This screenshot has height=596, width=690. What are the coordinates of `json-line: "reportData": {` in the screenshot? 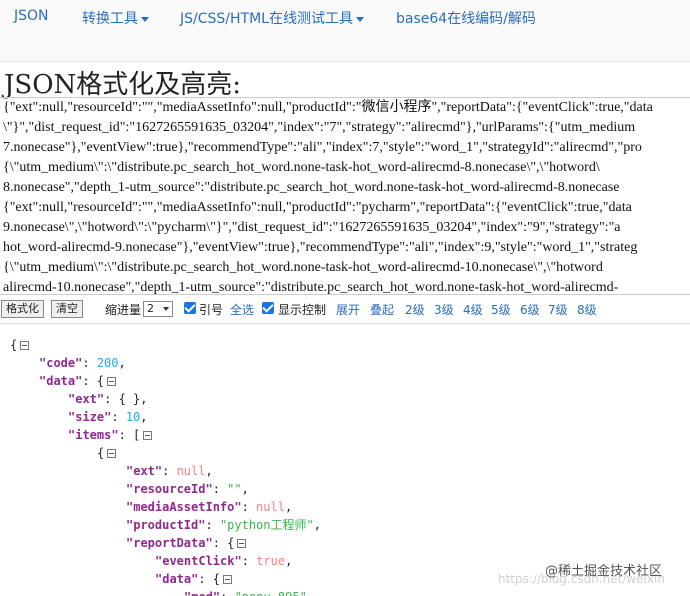 It's located at (186, 543).